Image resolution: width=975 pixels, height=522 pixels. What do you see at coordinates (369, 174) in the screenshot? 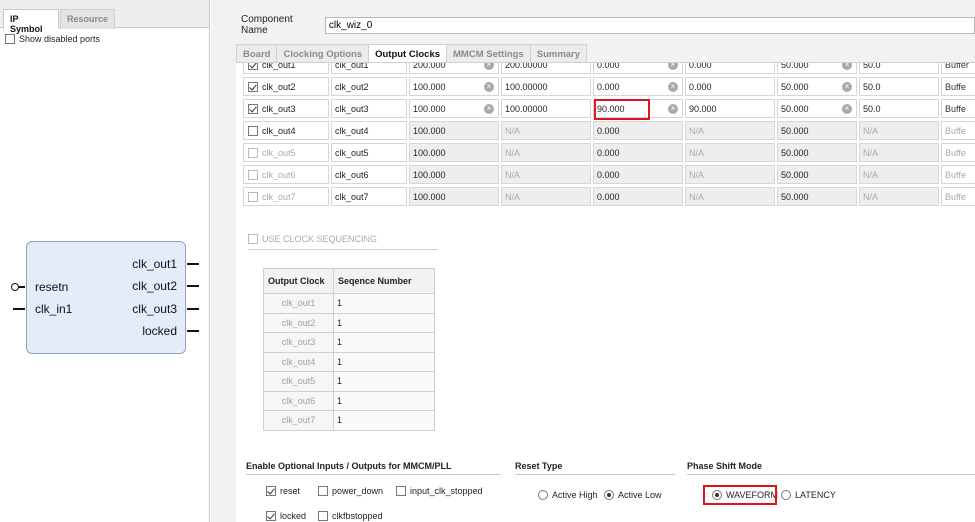
I see `port-cell: clk_out6` at bounding box center [369, 174].